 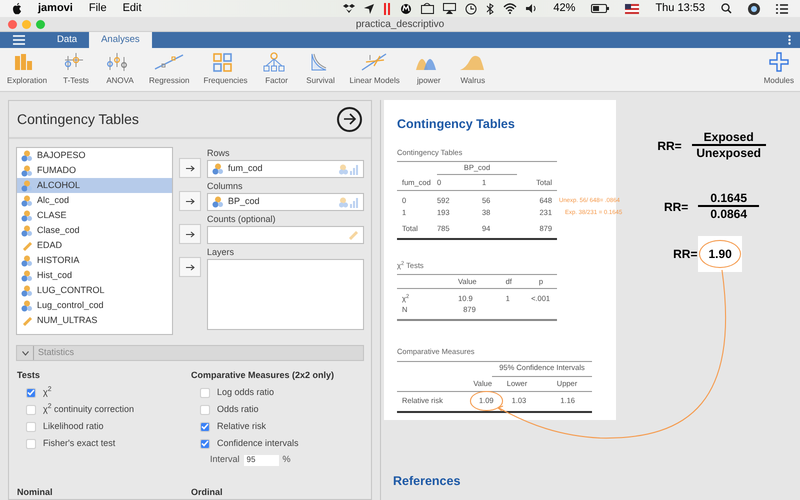 What do you see at coordinates (94, 230) in the screenshot?
I see `variable-item: Clase_cod` at bounding box center [94, 230].